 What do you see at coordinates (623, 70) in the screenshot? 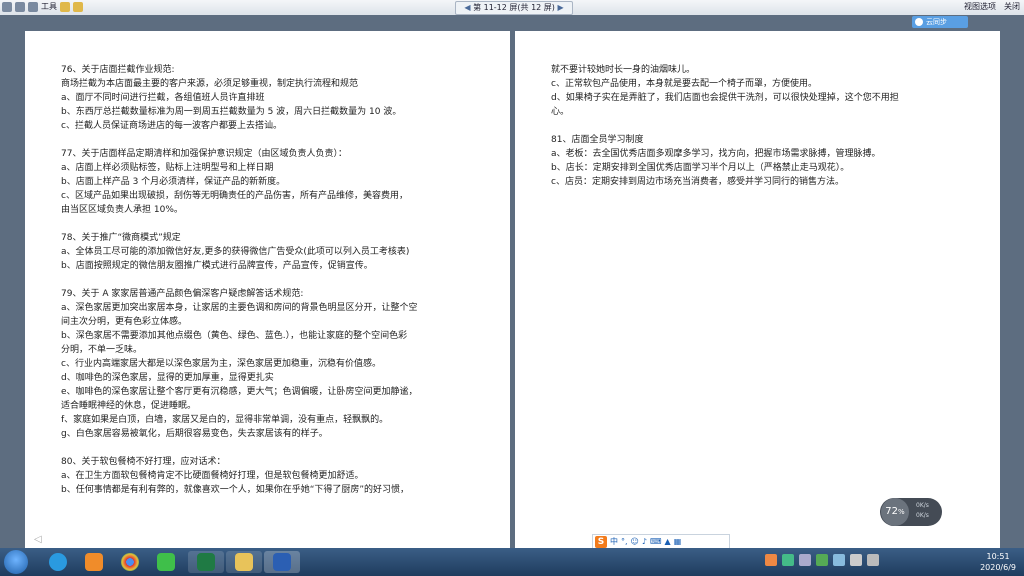
I see `document-line: 就不要计较她时长一身的油烟味儿。` at bounding box center [623, 70].